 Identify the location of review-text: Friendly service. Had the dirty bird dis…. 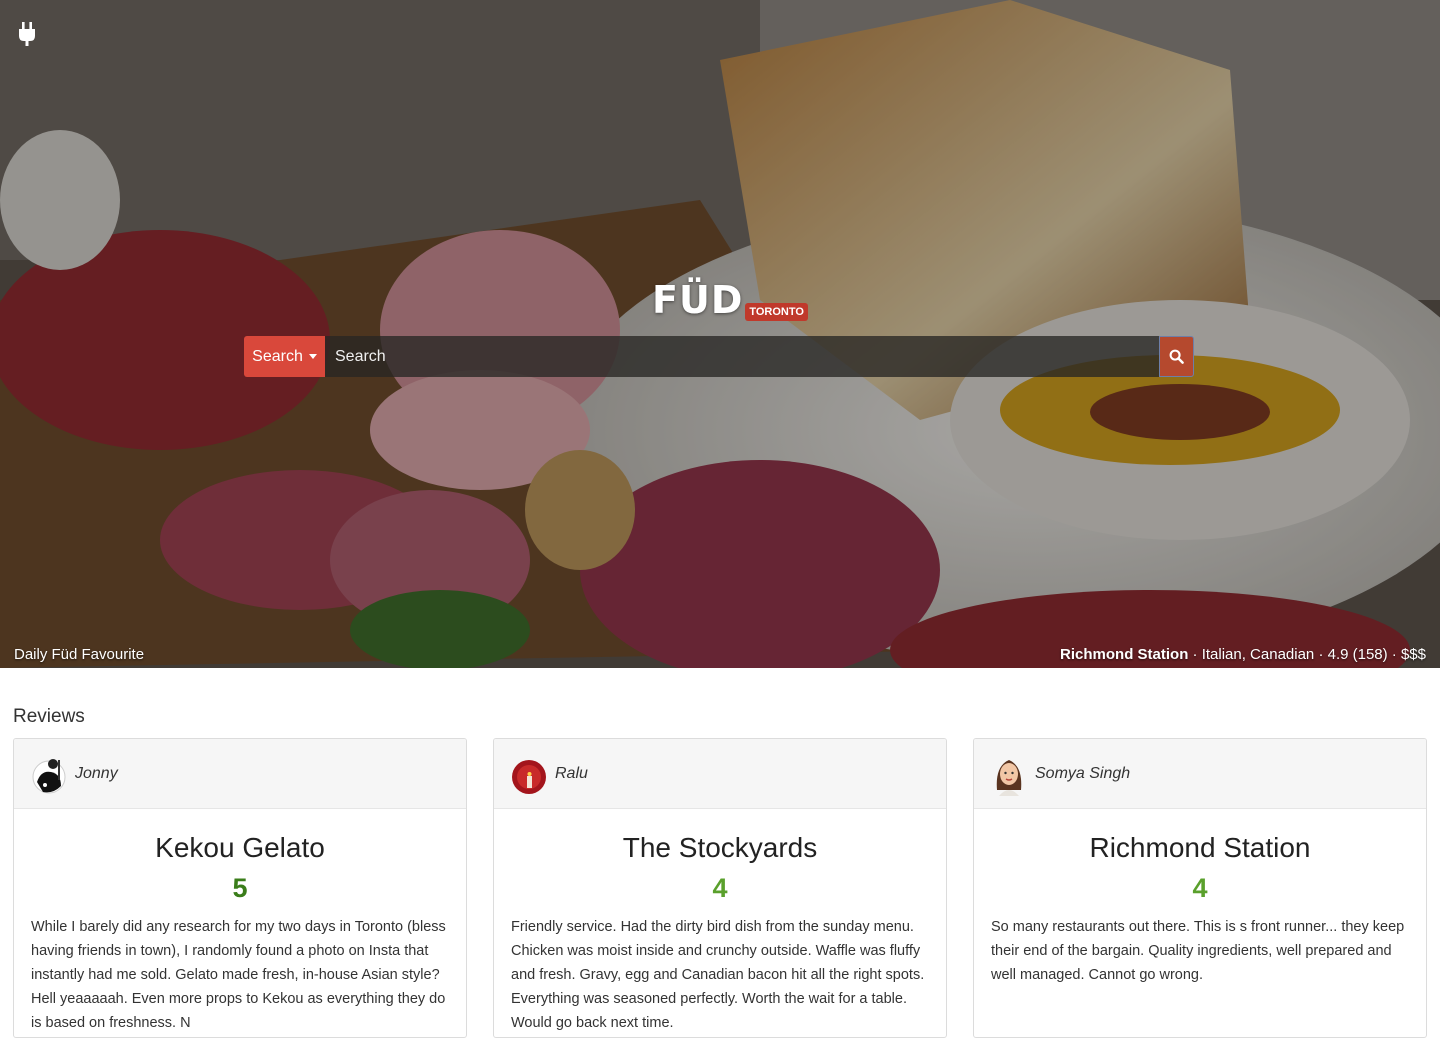
(718, 975).